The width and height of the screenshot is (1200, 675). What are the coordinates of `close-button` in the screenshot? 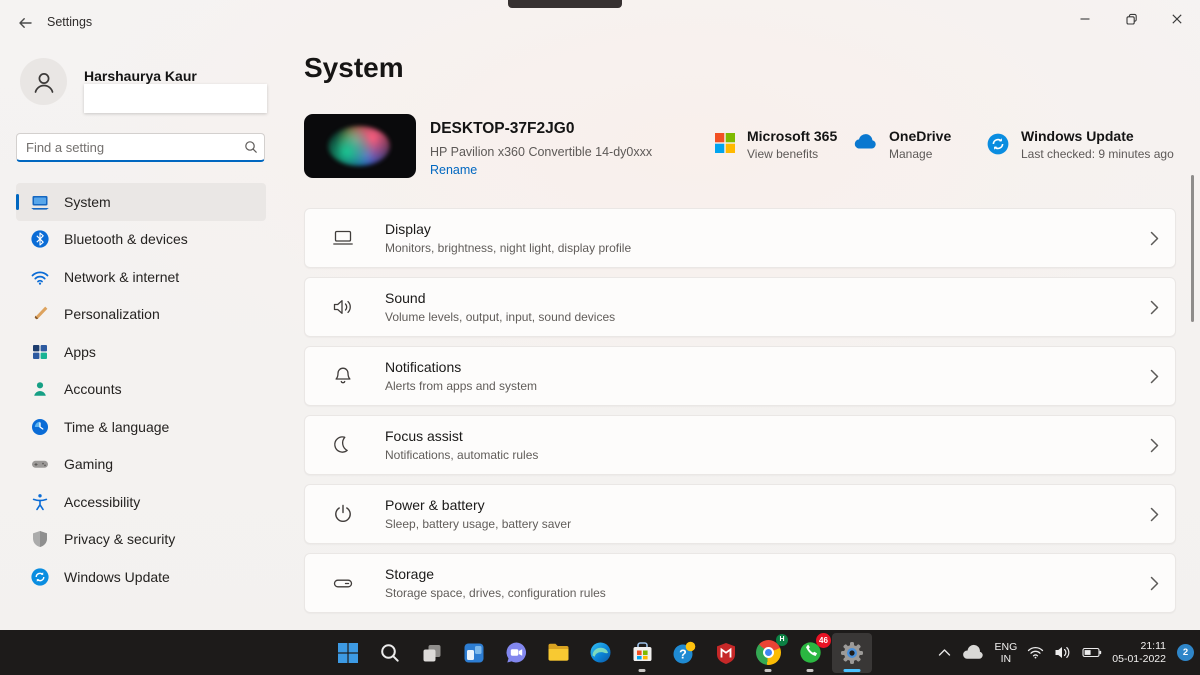 It's located at (1177, 19).